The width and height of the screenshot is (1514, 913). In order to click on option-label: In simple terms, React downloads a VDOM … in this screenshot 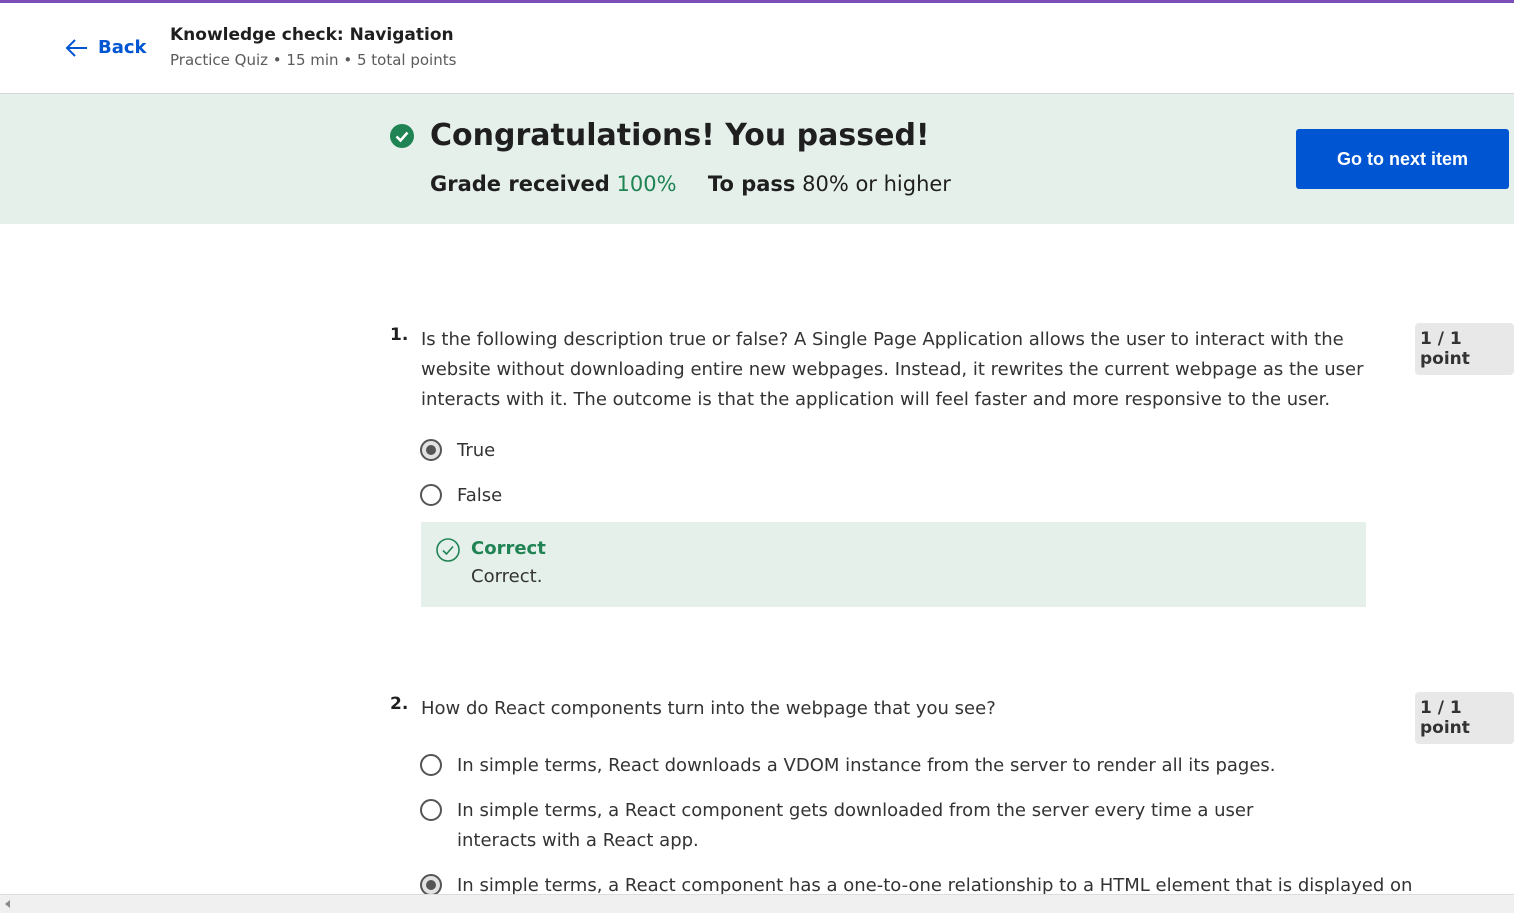, I will do `click(866, 765)`.